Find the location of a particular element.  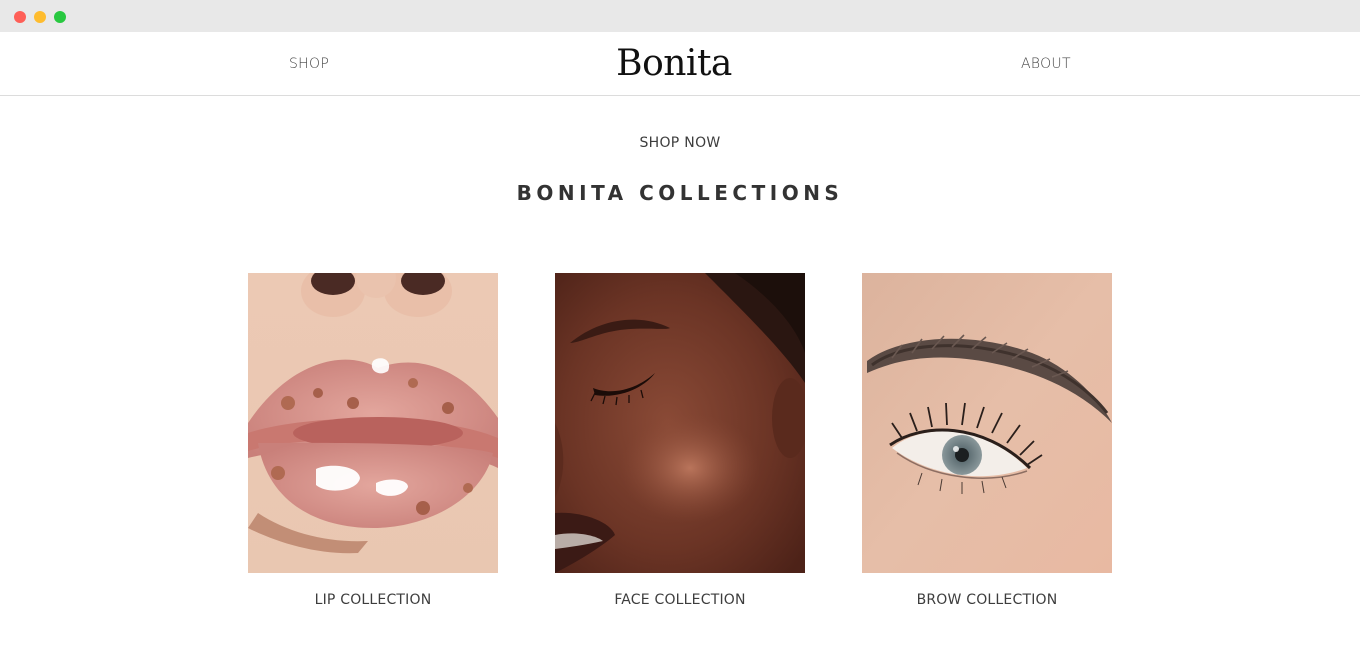

lip-collection-card: LIP COLLECTION is located at coordinates (373, 441).